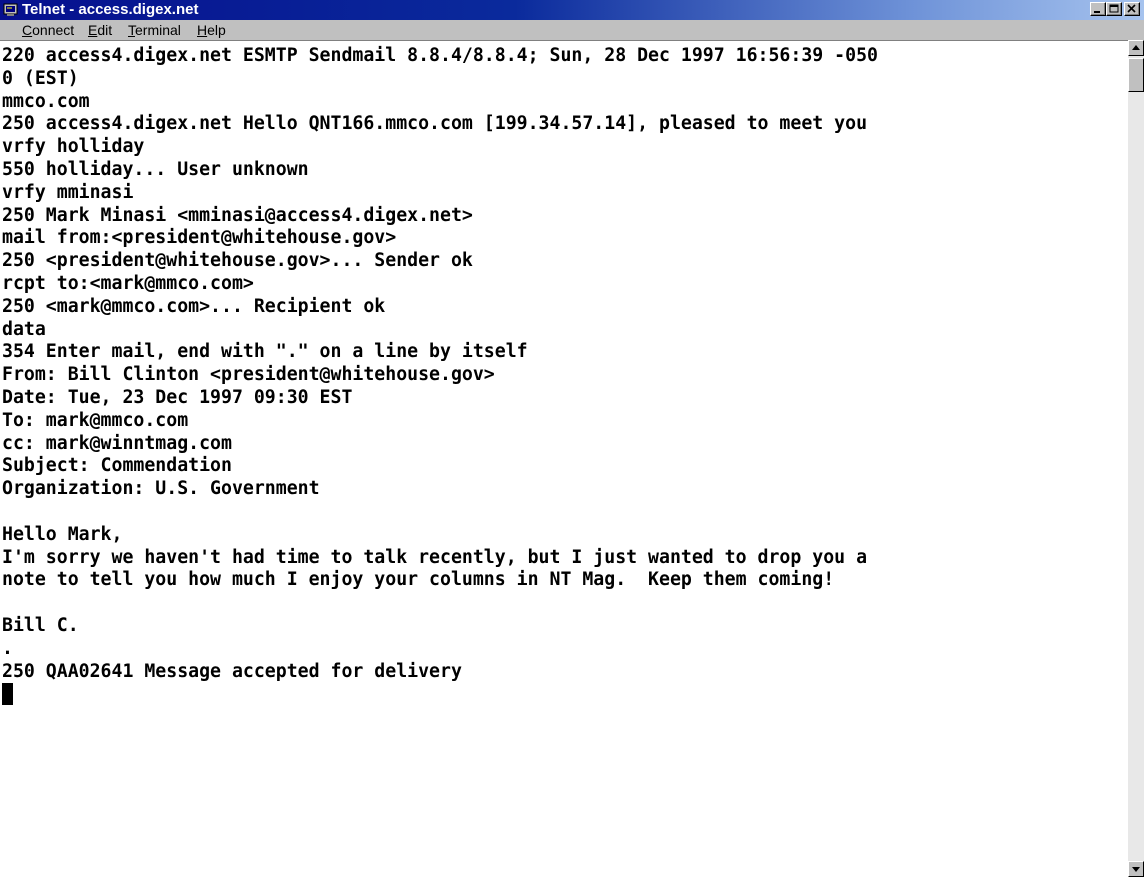 This screenshot has height=877, width=1144. Describe the element at coordinates (62, 534) in the screenshot. I see `terminal-line: Hello Mark,` at that location.